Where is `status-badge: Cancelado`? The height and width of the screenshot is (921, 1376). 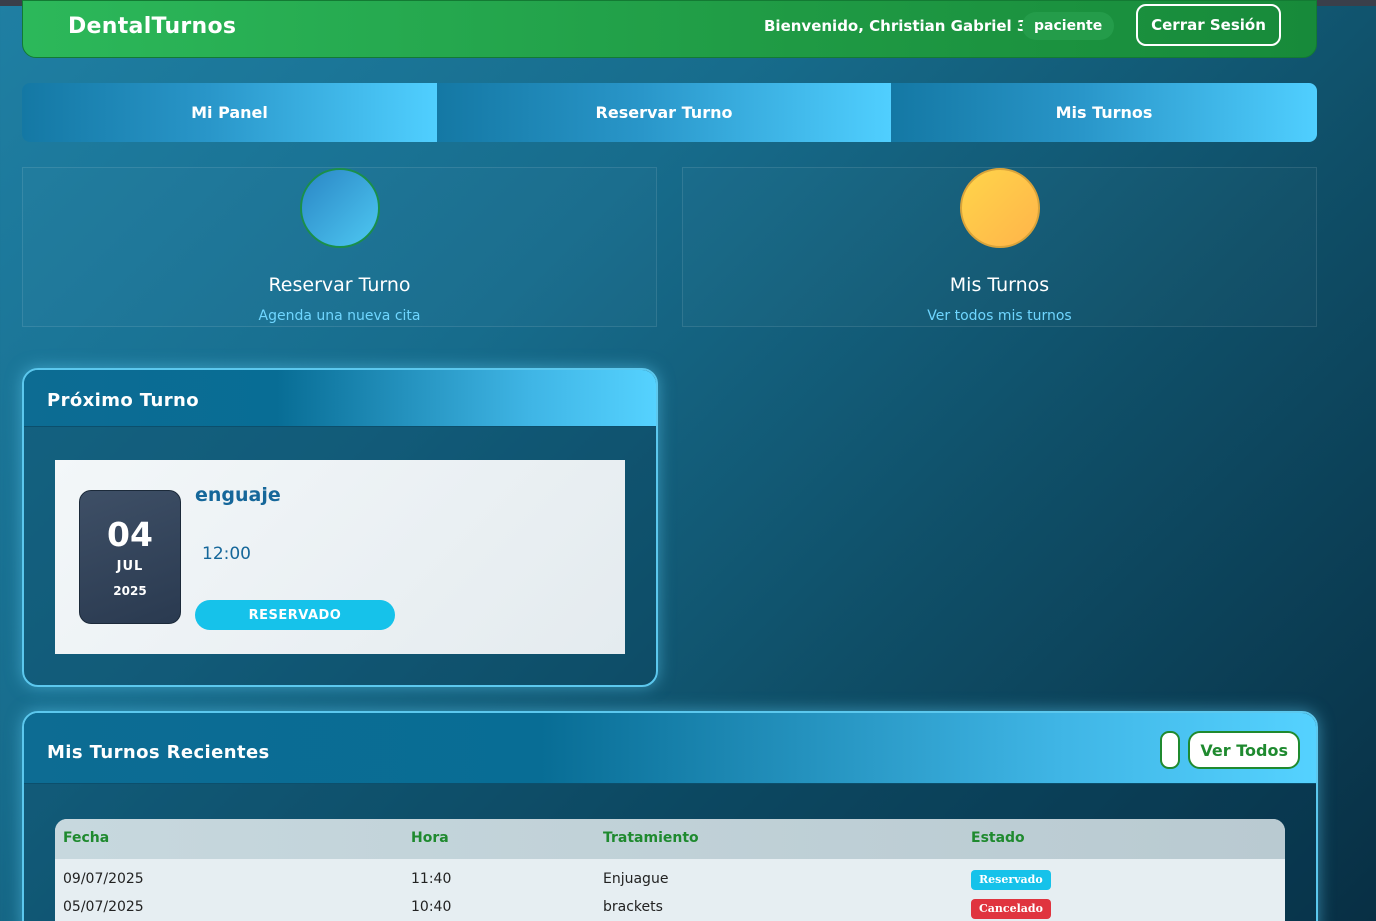 status-badge: Cancelado is located at coordinates (1011, 909).